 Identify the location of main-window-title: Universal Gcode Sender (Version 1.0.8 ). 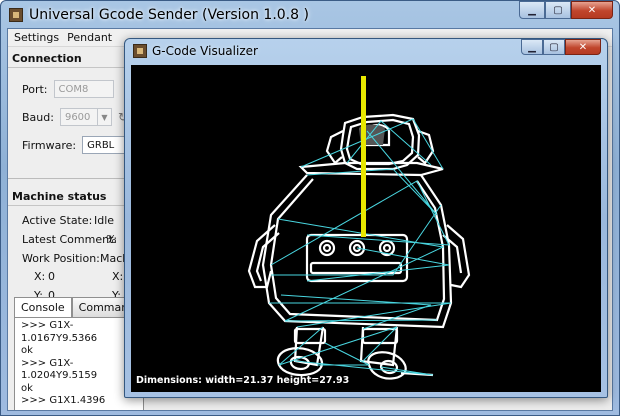
(169, 15).